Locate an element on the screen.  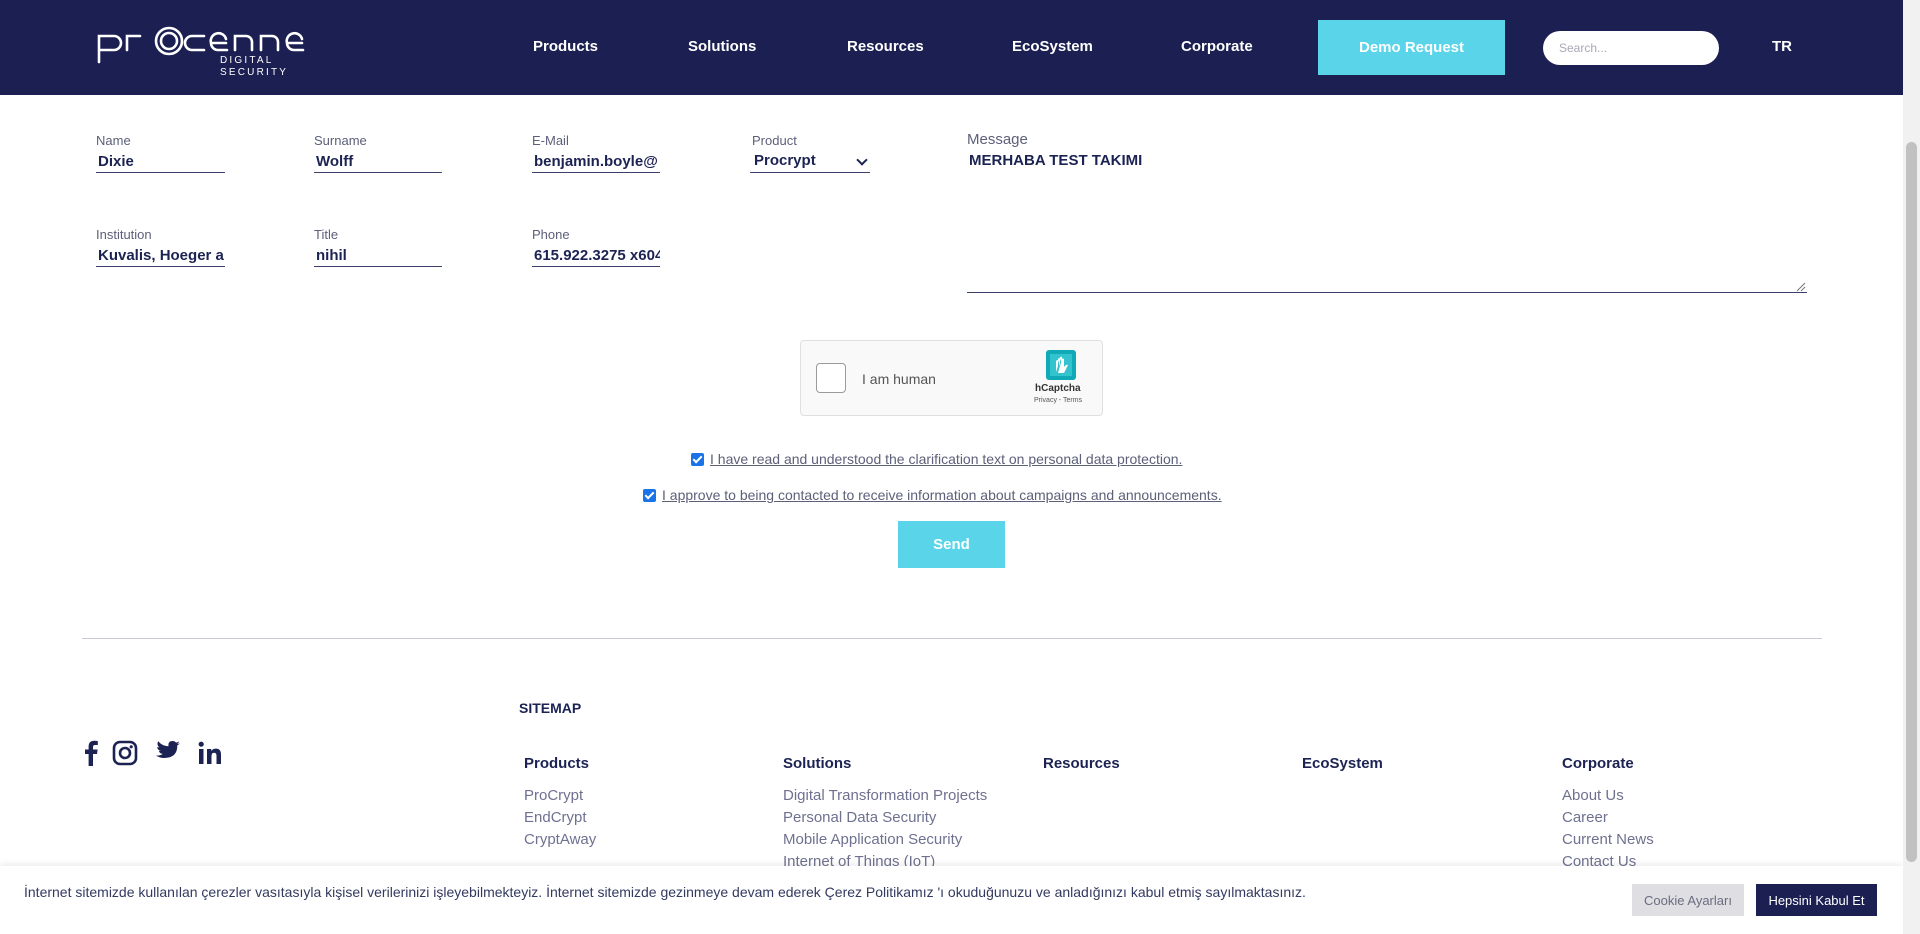
language-switch: TR is located at coordinates (1782, 46).